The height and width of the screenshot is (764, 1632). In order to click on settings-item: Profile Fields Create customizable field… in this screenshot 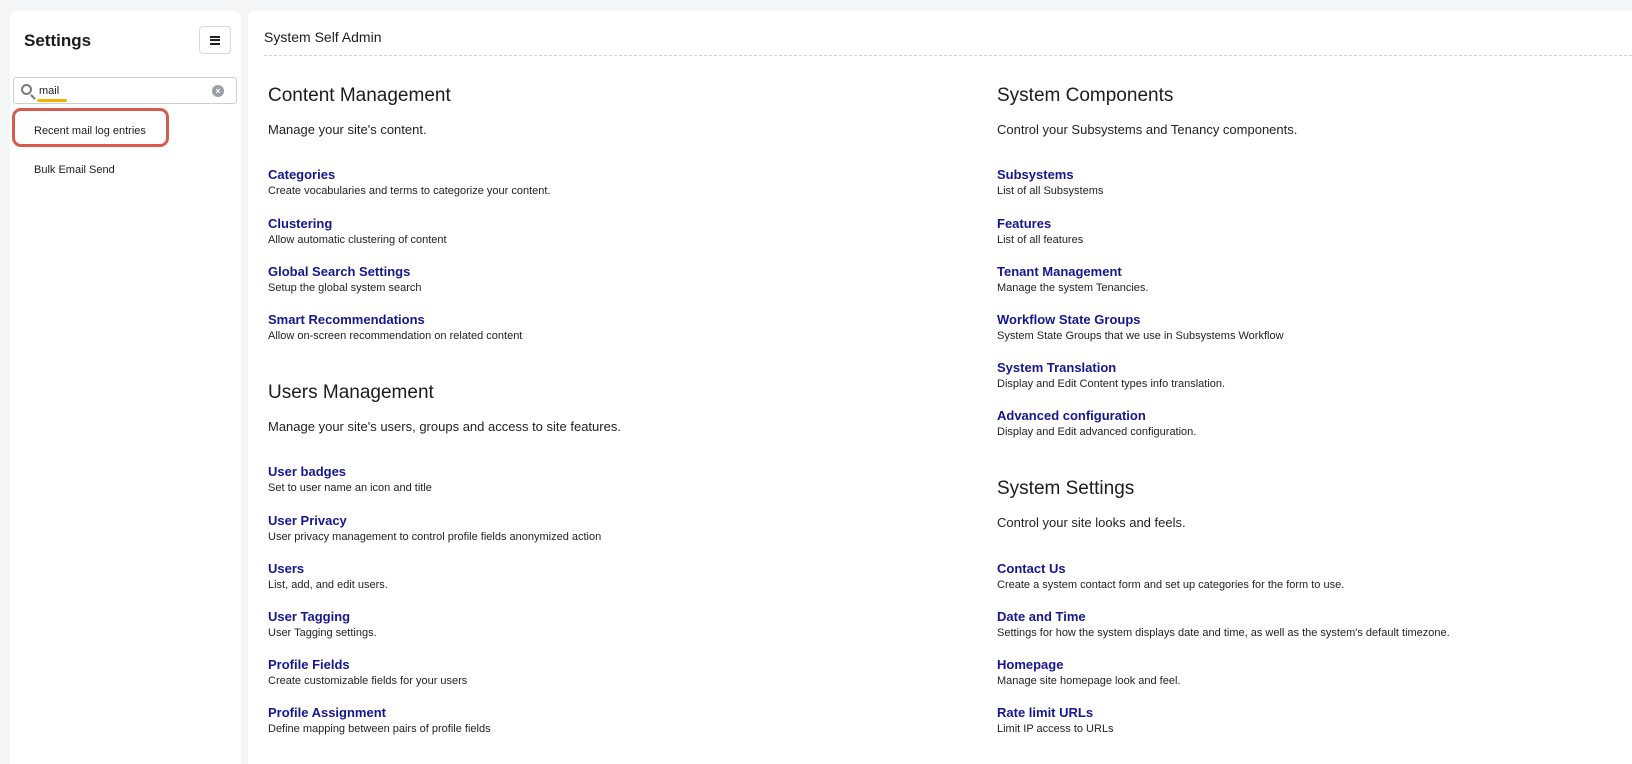, I will do `click(367, 672)`.